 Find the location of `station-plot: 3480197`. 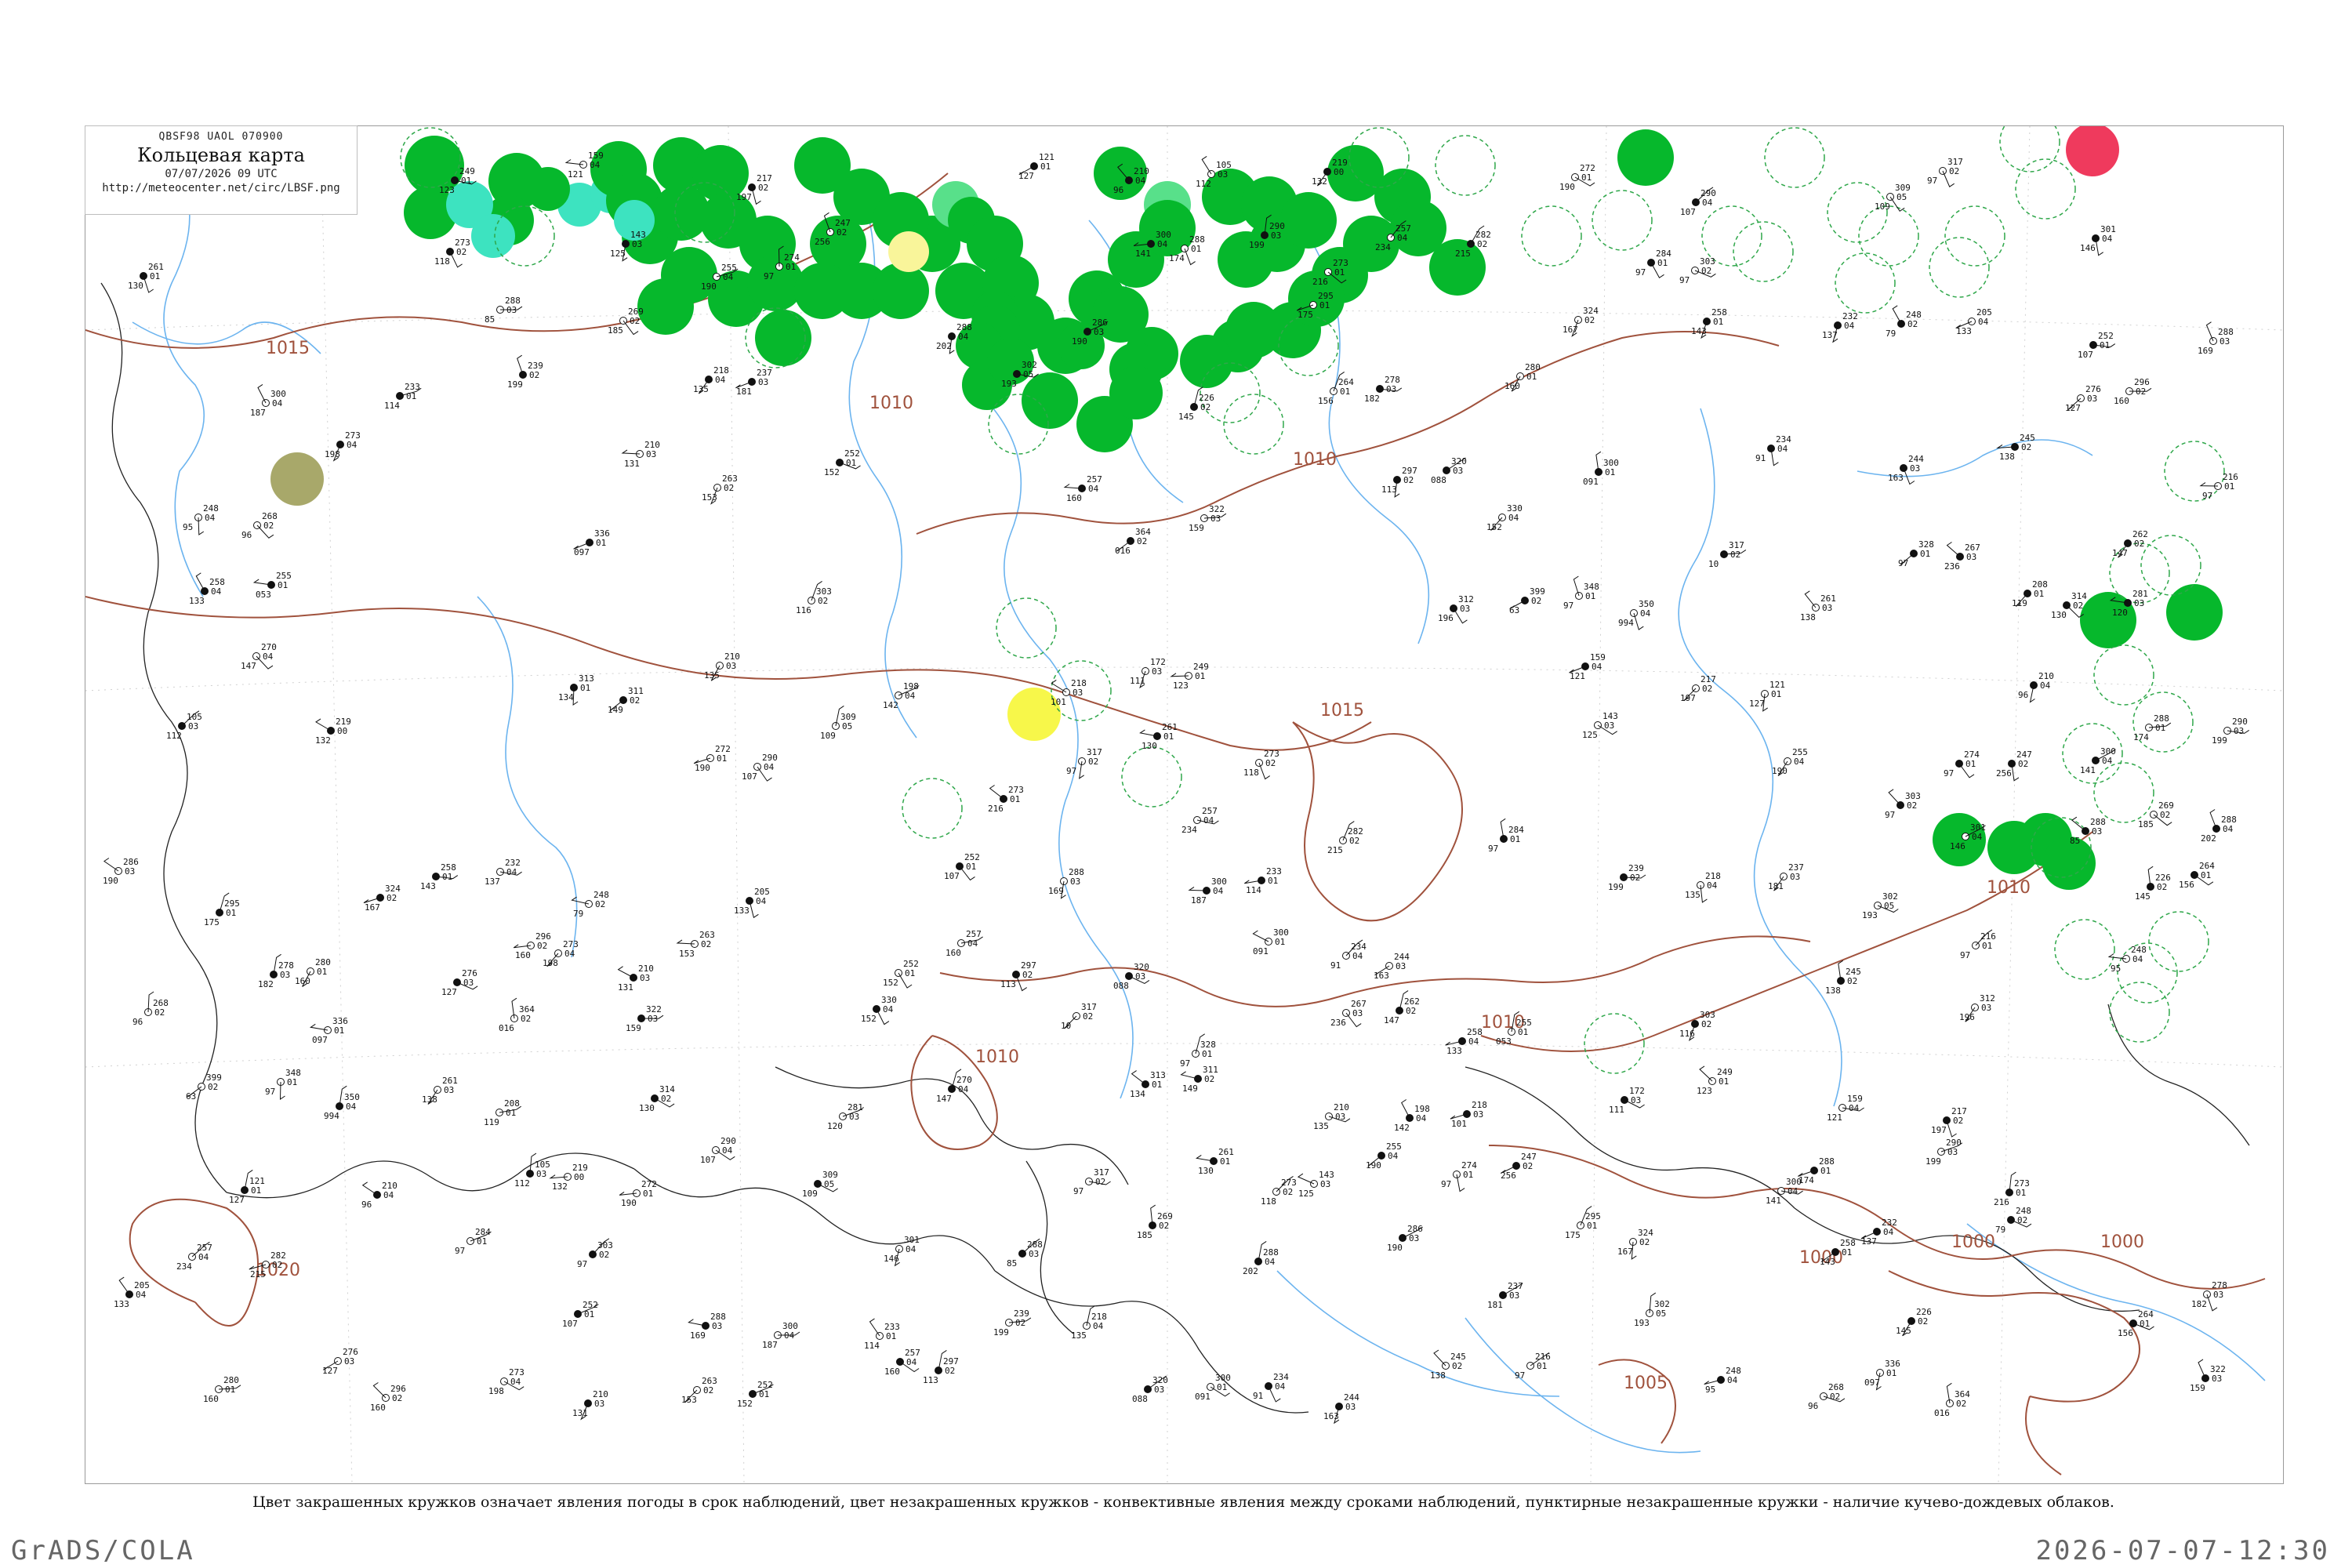

station-plot: 3480197 is located at coordinates (1581, 593).